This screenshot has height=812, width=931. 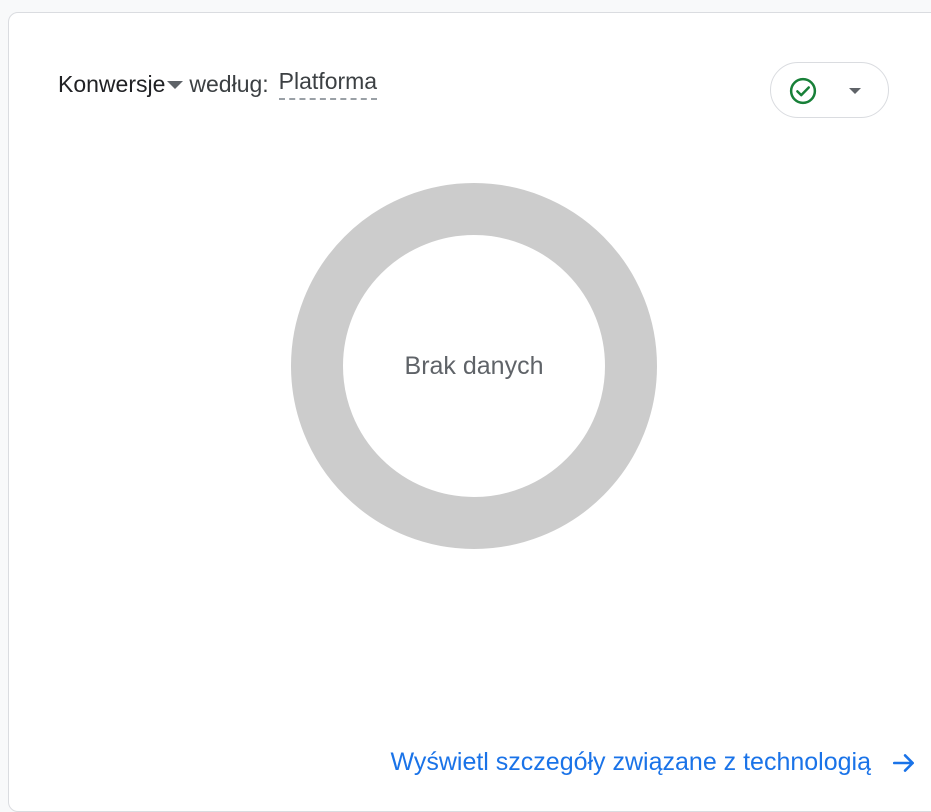 I want to click on metric-selector: Konwersje, so click(x=121, y=84).